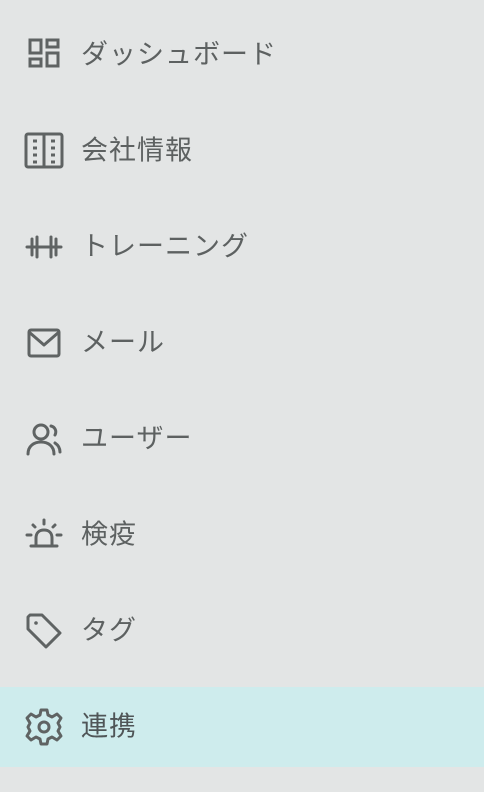 The width and height of the screenshot is (484, 792). What do you see at coordinates (165, 247) in the screenshot?
I see `sidebar-item-label: トレーニング` at bounding box center [165, 247].